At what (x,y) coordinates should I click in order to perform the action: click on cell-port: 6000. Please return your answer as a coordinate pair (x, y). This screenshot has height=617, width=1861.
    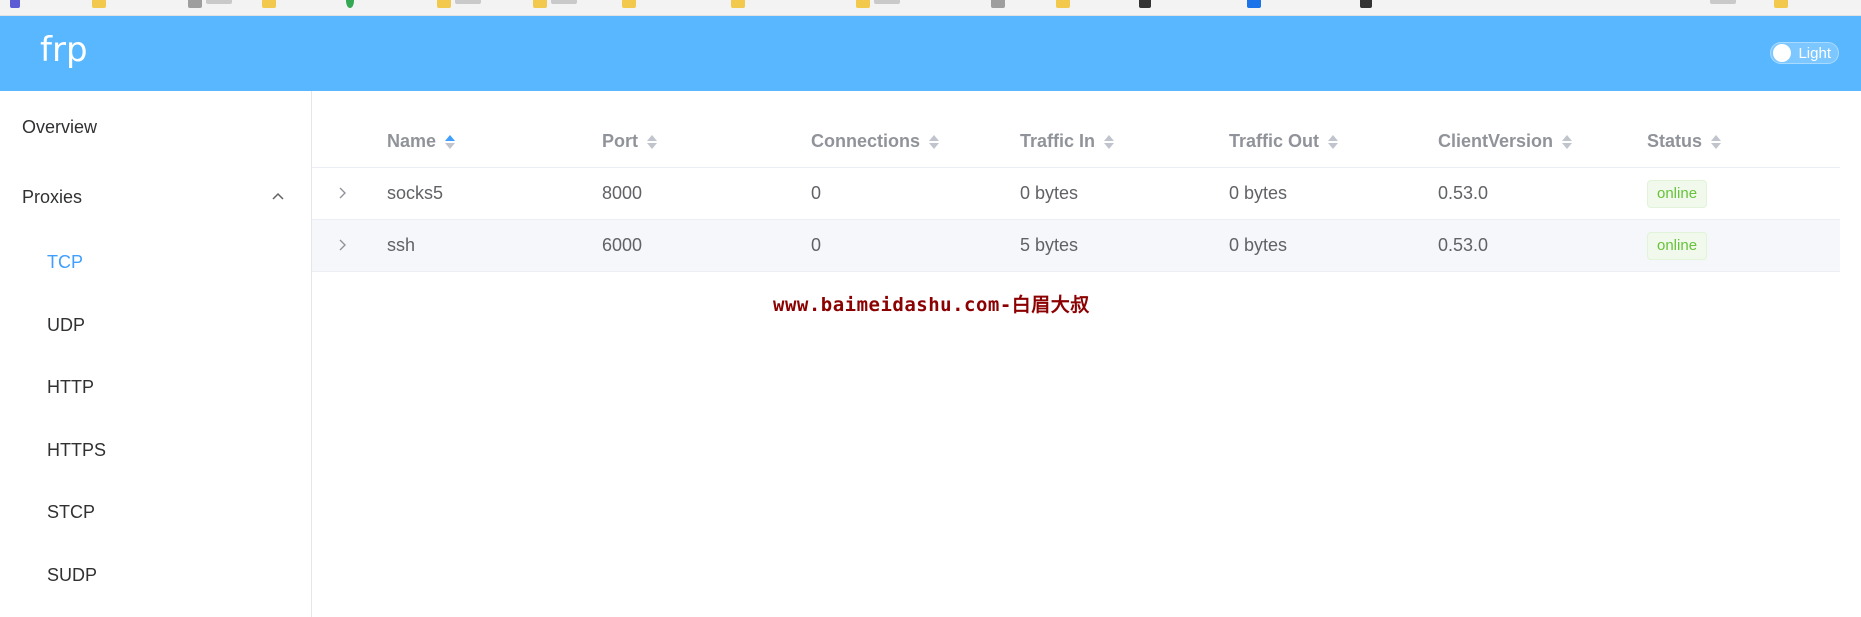
    Looking at the image, I should click on (622, 245).